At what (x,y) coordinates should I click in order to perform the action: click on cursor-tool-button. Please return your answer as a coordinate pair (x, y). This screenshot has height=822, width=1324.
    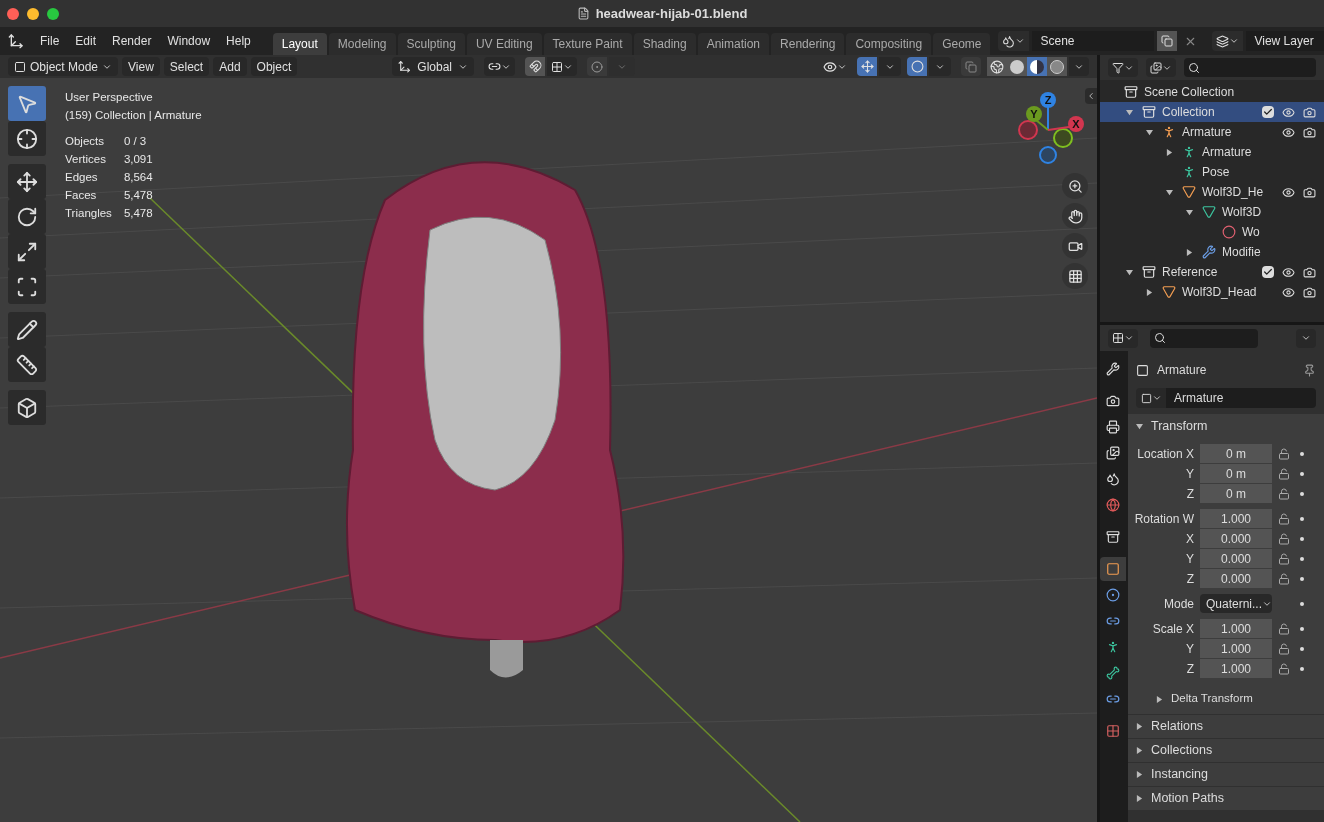
    Looking at the image, I should click on (27, 138).